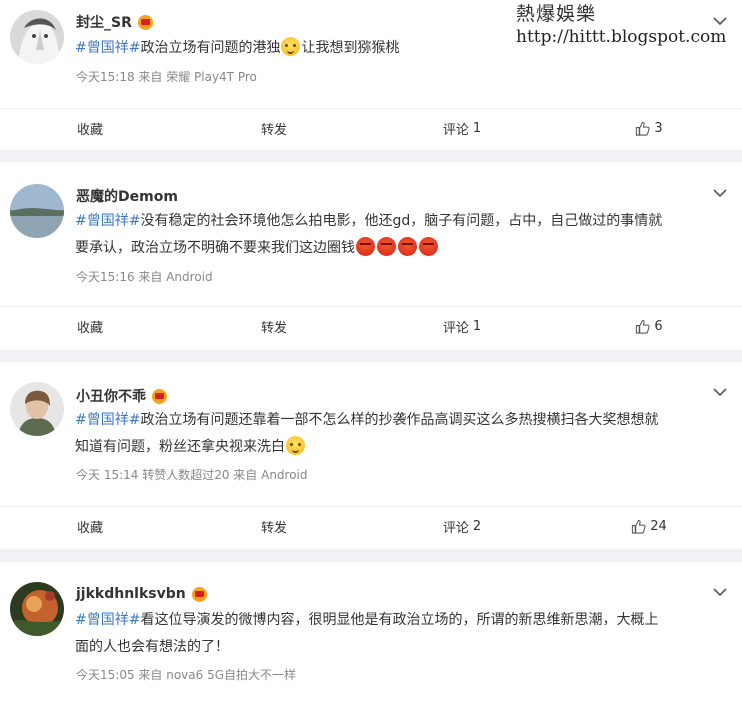  Describe the element at coordinates (477, 526) in the screenshot. I see `comment-count: 2` at that location.